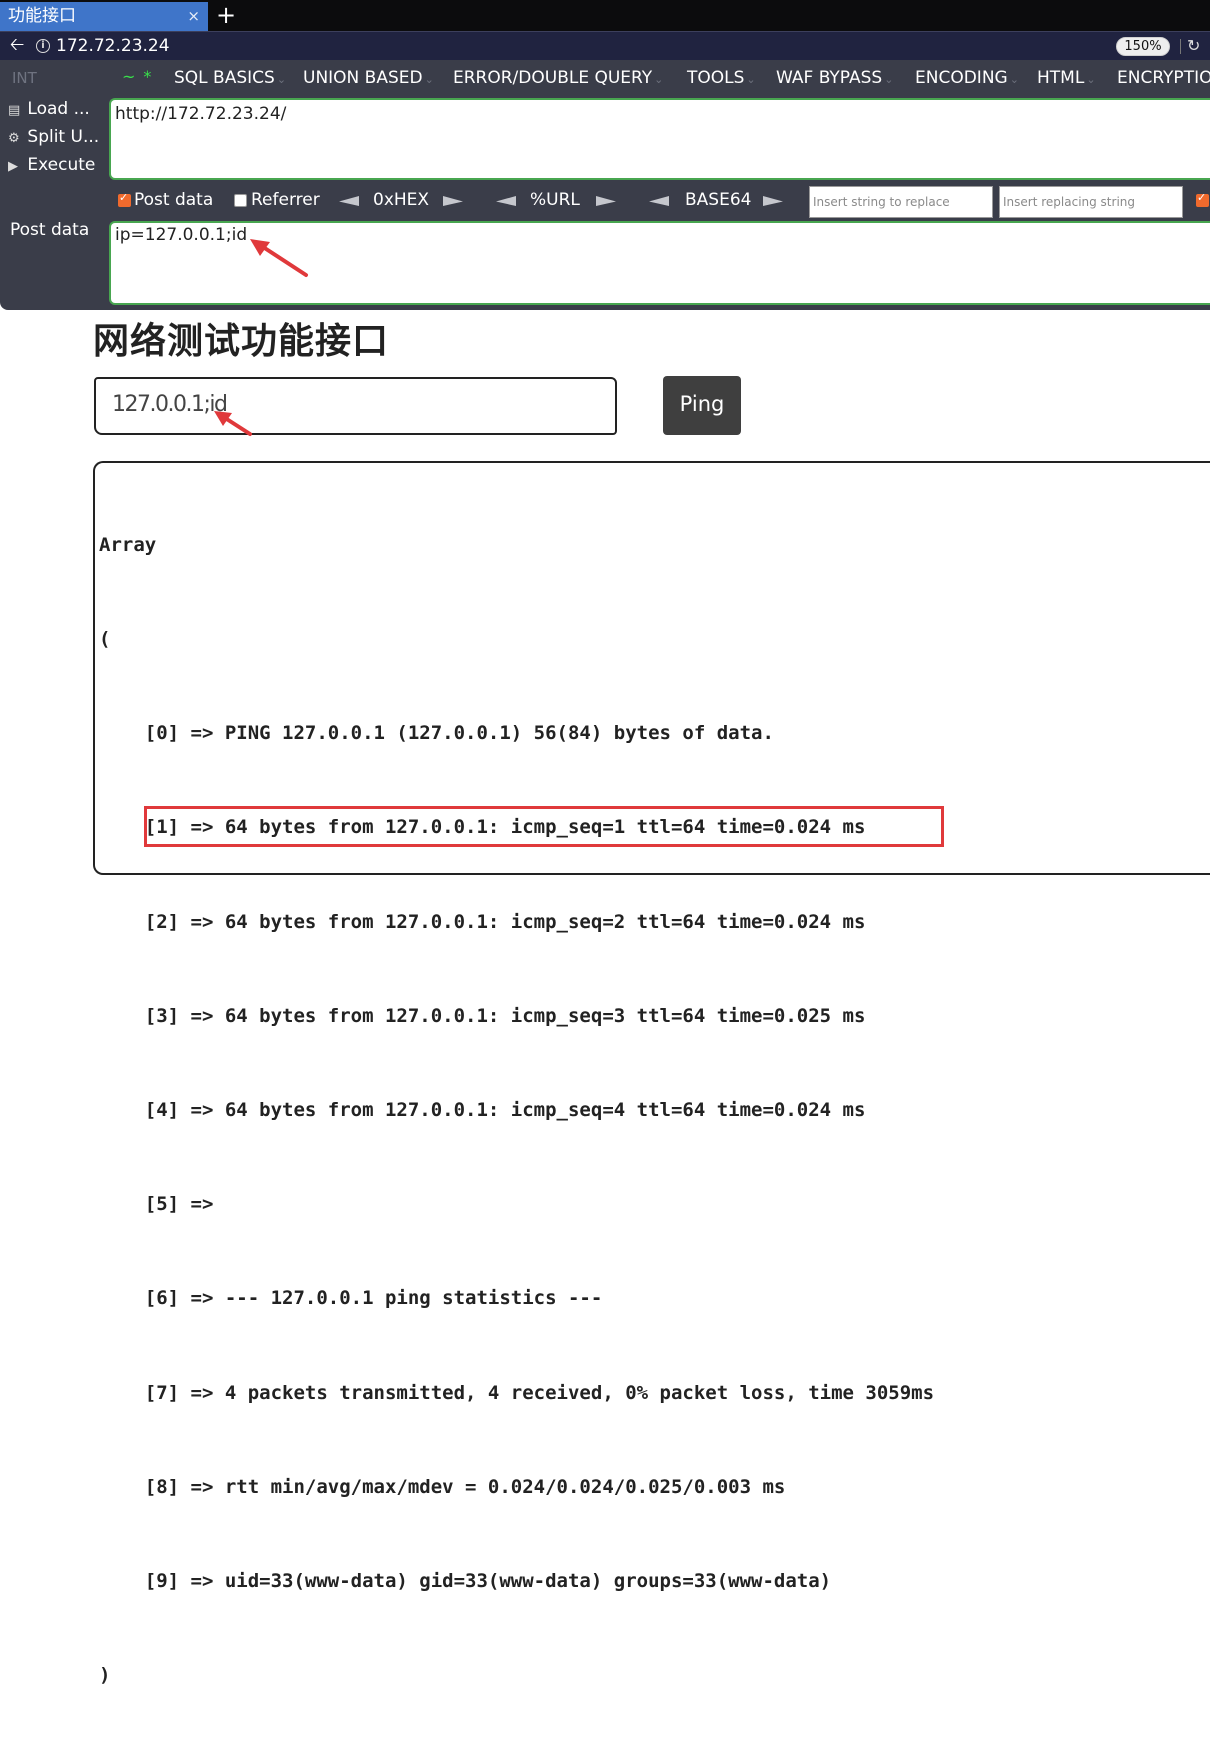  I want to click on result-line: (, so click(105, 639).